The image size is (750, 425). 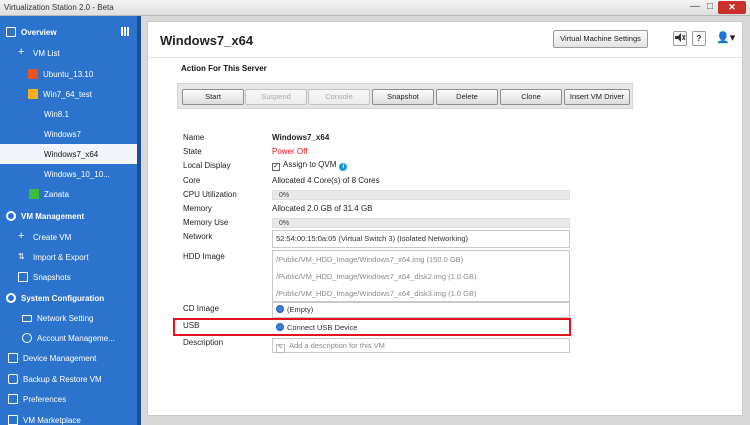 I want to click on memory-use-label: Memory Use, so click(x=206, y=222).